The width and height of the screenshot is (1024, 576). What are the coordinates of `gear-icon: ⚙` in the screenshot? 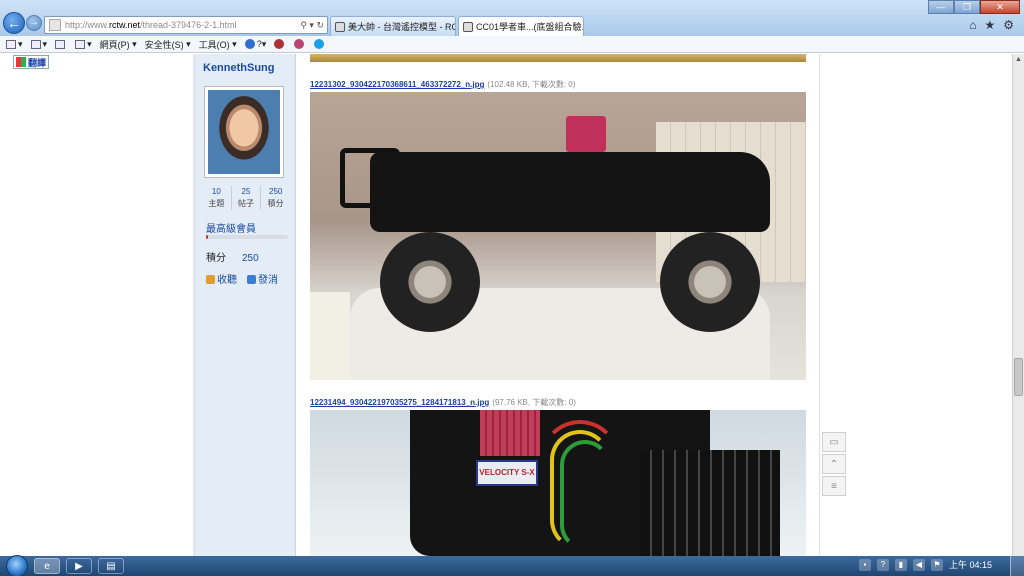 It's located at (1008, 25).